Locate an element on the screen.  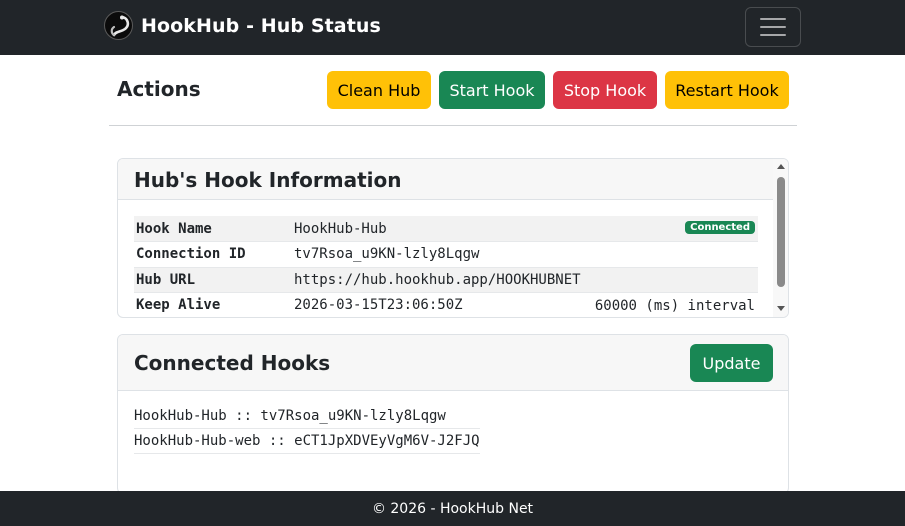
stop-hook-button: Stop Hook is located at coordinates (605, 90).